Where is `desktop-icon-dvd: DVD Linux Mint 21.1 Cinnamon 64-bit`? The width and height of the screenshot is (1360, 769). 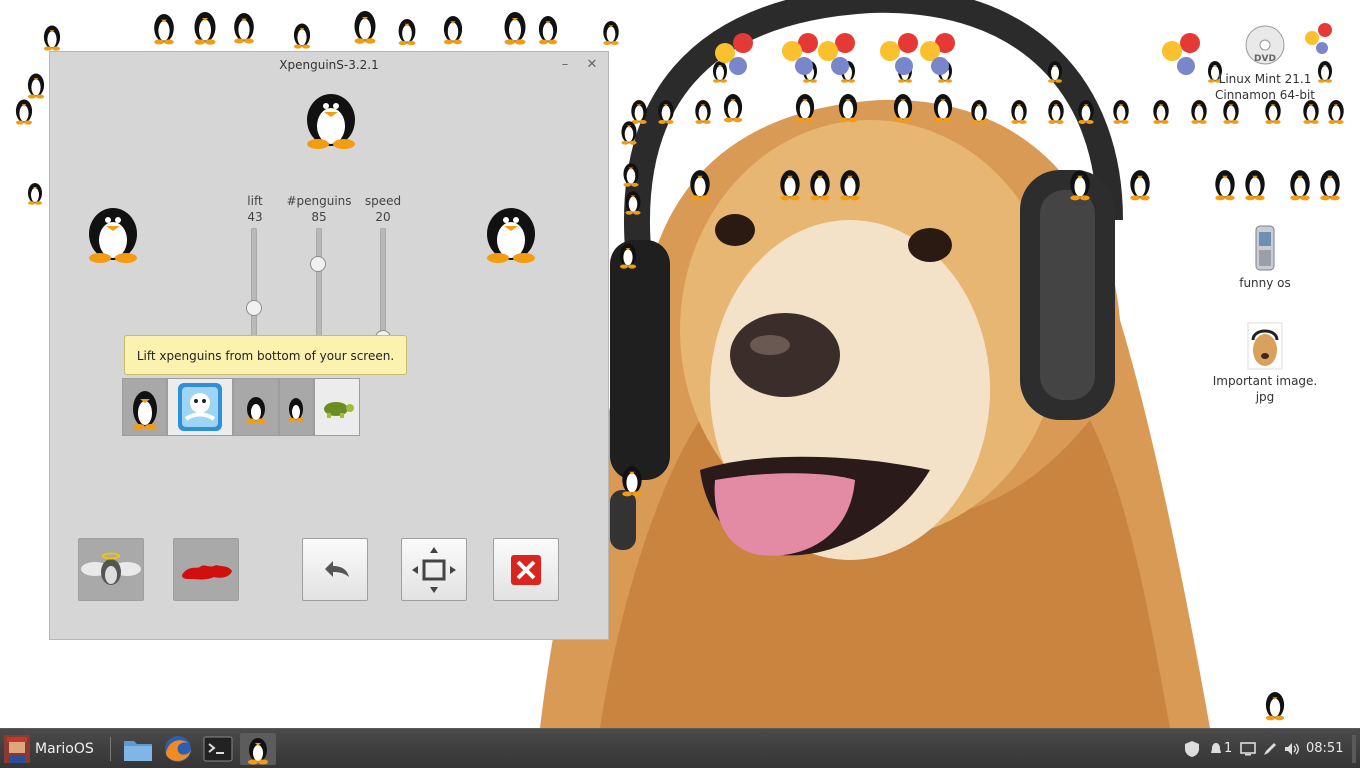 desktop-icon-dvd: DVD Linux Mint 21.1 Cinnamon 64-bit is located at coordinates (1265, 63).